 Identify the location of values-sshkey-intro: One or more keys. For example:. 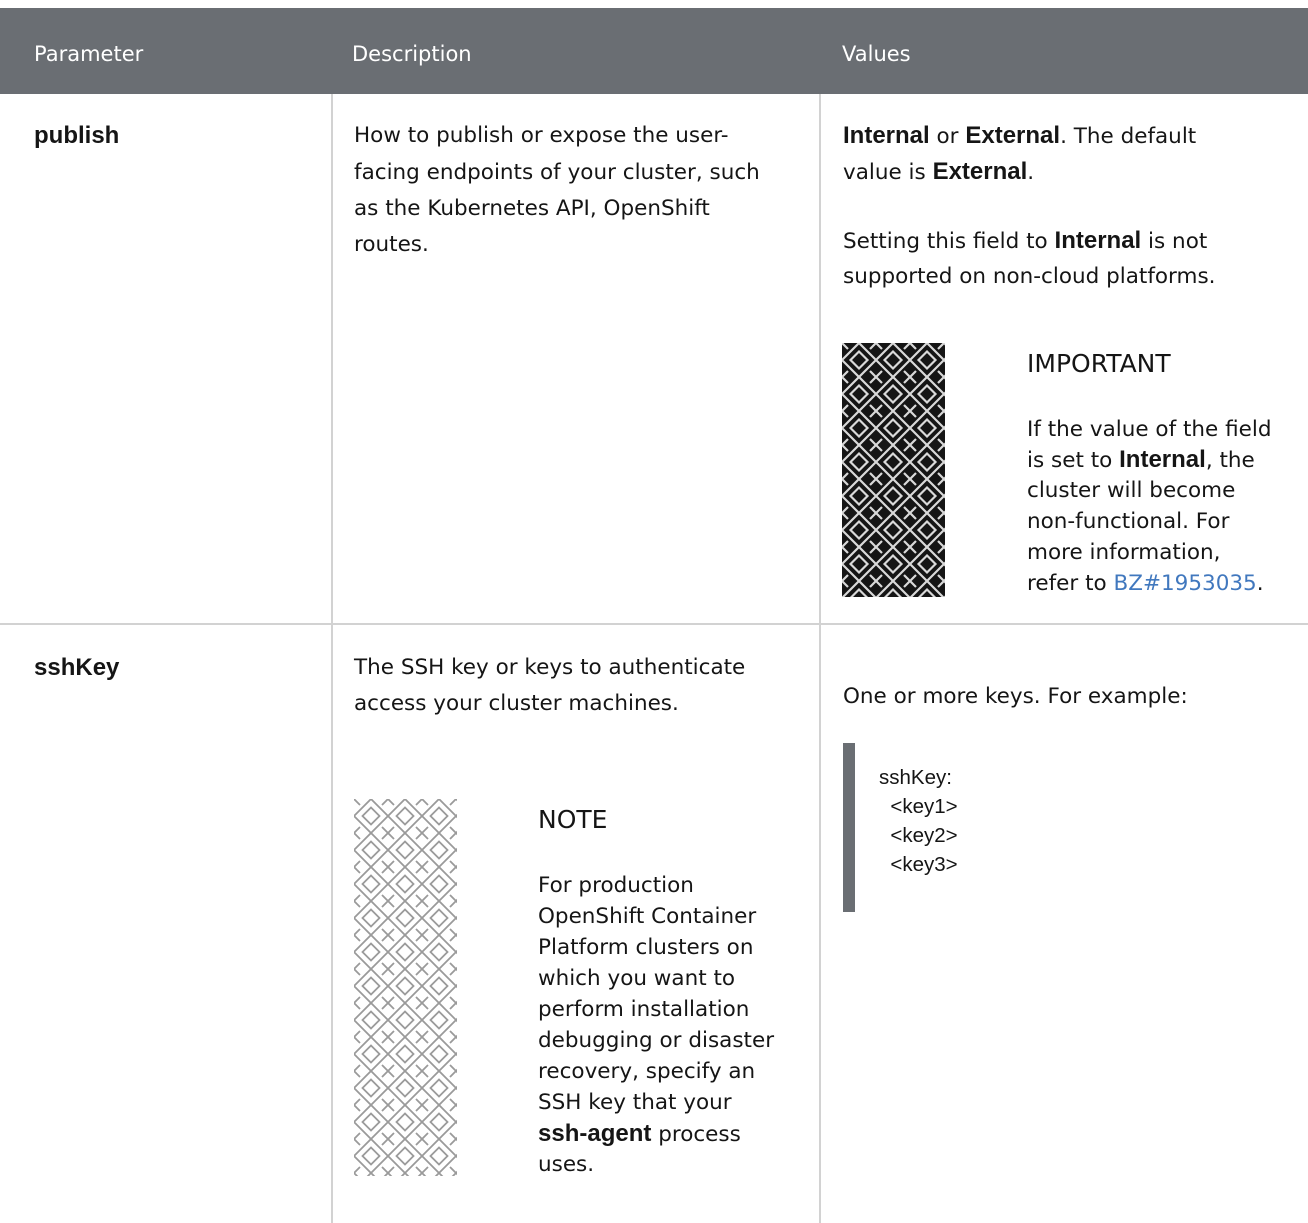
(1015, 696).